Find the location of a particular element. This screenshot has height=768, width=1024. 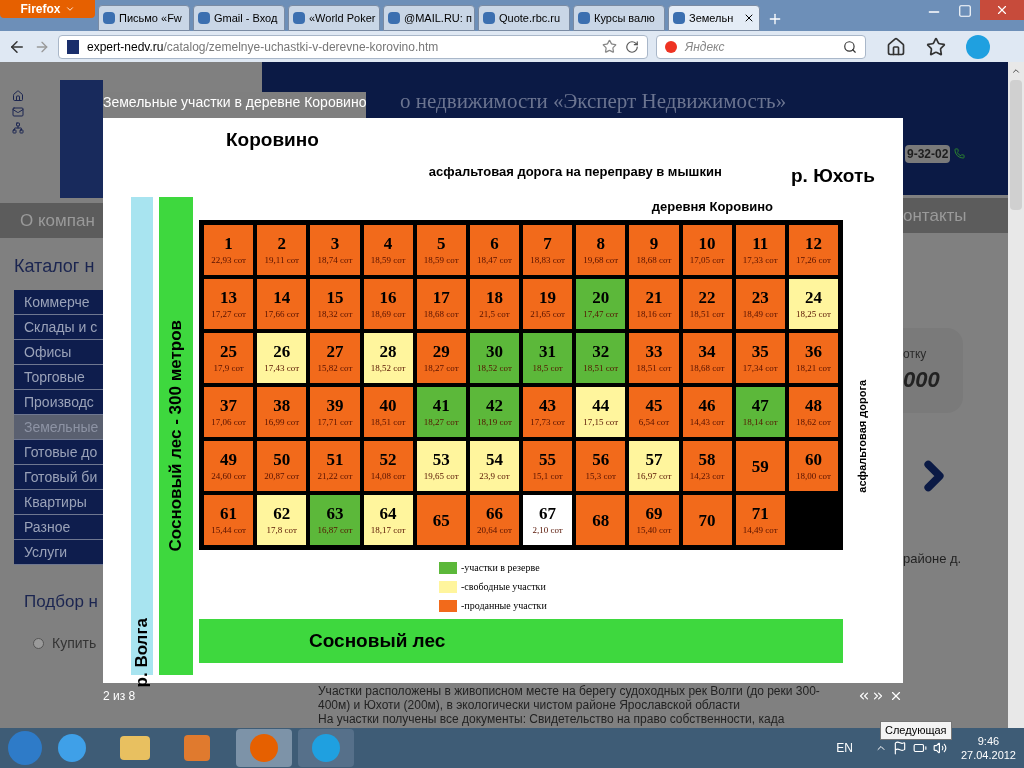

search-icon is located at coordinates (850, 46).